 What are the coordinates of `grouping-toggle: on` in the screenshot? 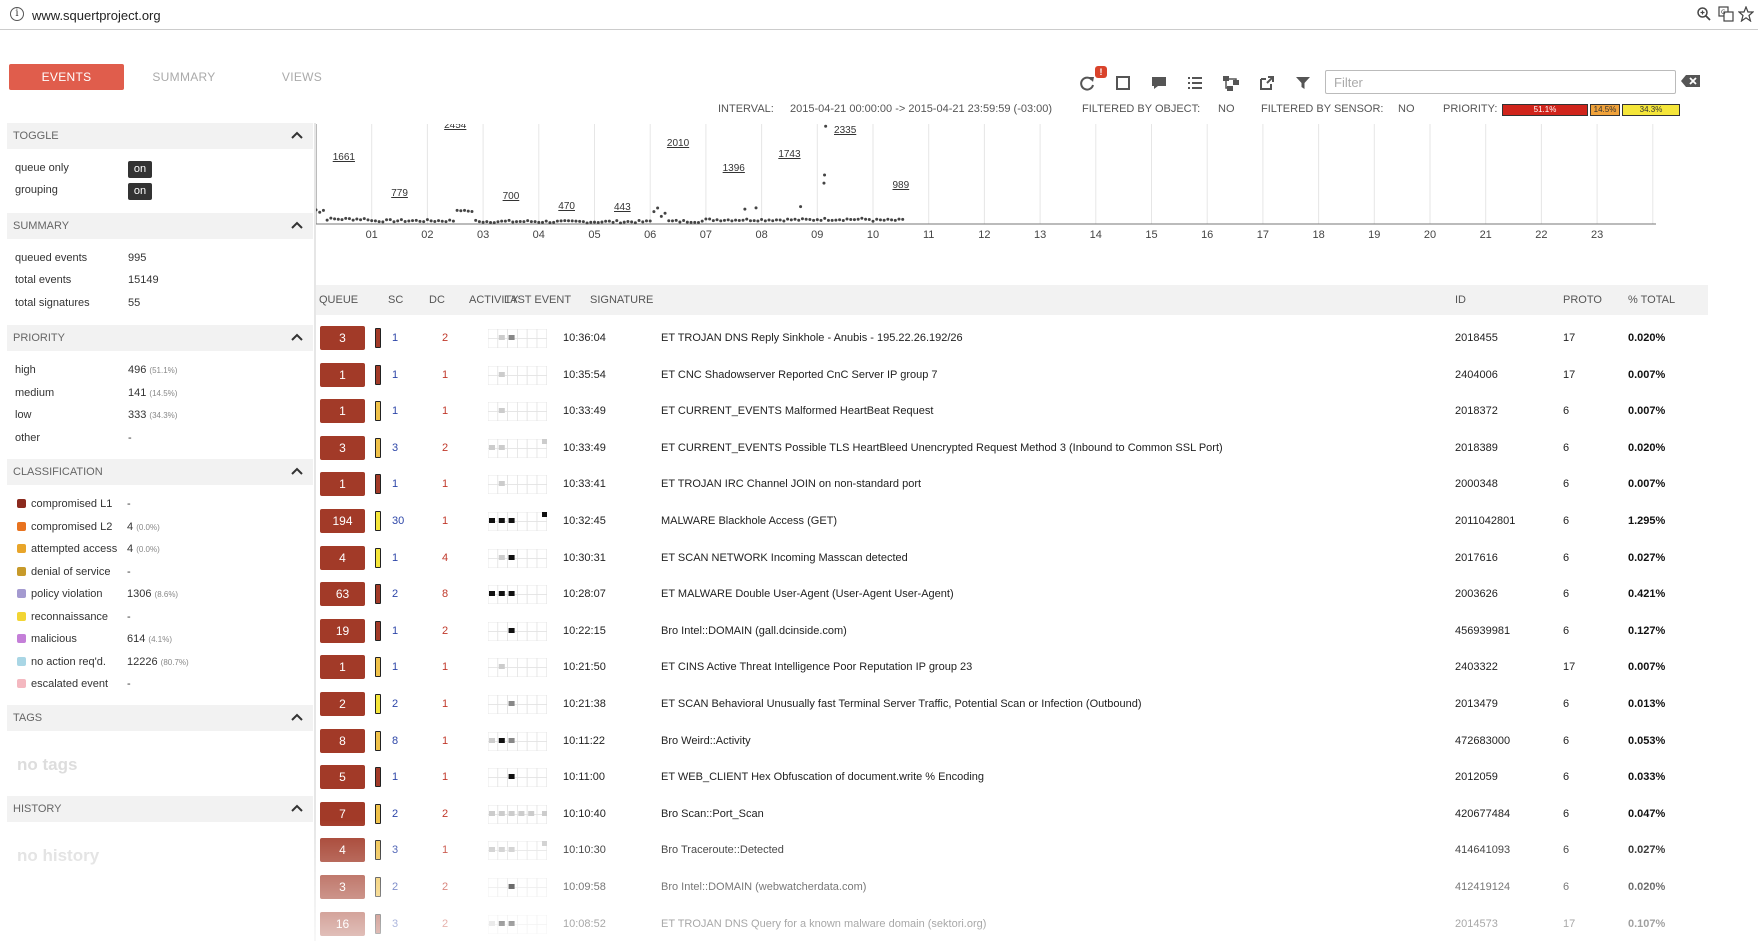 It's located at (140, 191).